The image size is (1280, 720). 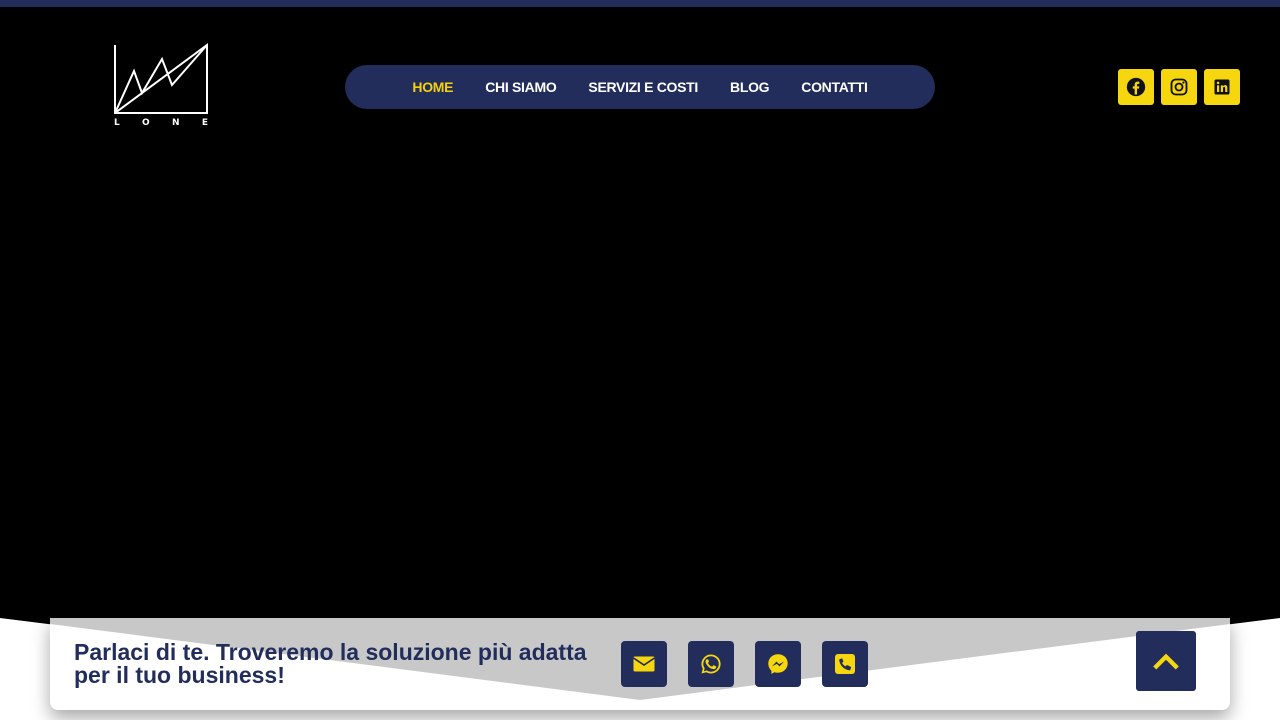 What do you see at coordinates (640, 3) in the screenshot?
I see `top-accent-strip` at bounding box center [640, 3].